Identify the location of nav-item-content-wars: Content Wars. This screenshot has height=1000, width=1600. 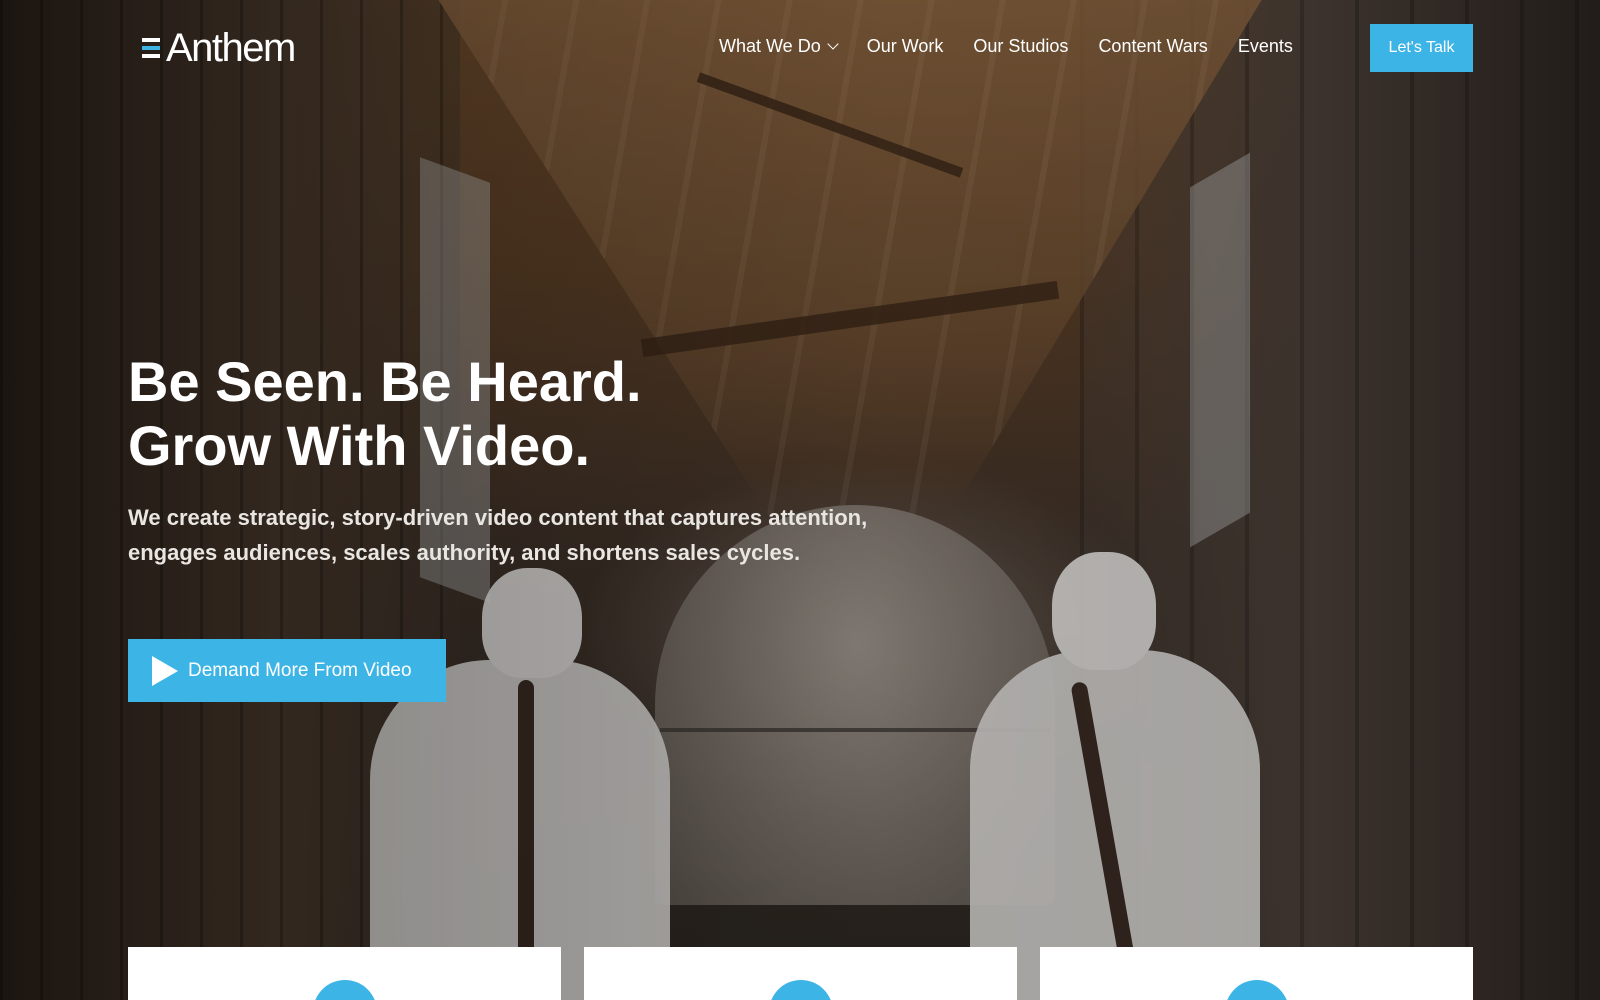
(1152, 46).